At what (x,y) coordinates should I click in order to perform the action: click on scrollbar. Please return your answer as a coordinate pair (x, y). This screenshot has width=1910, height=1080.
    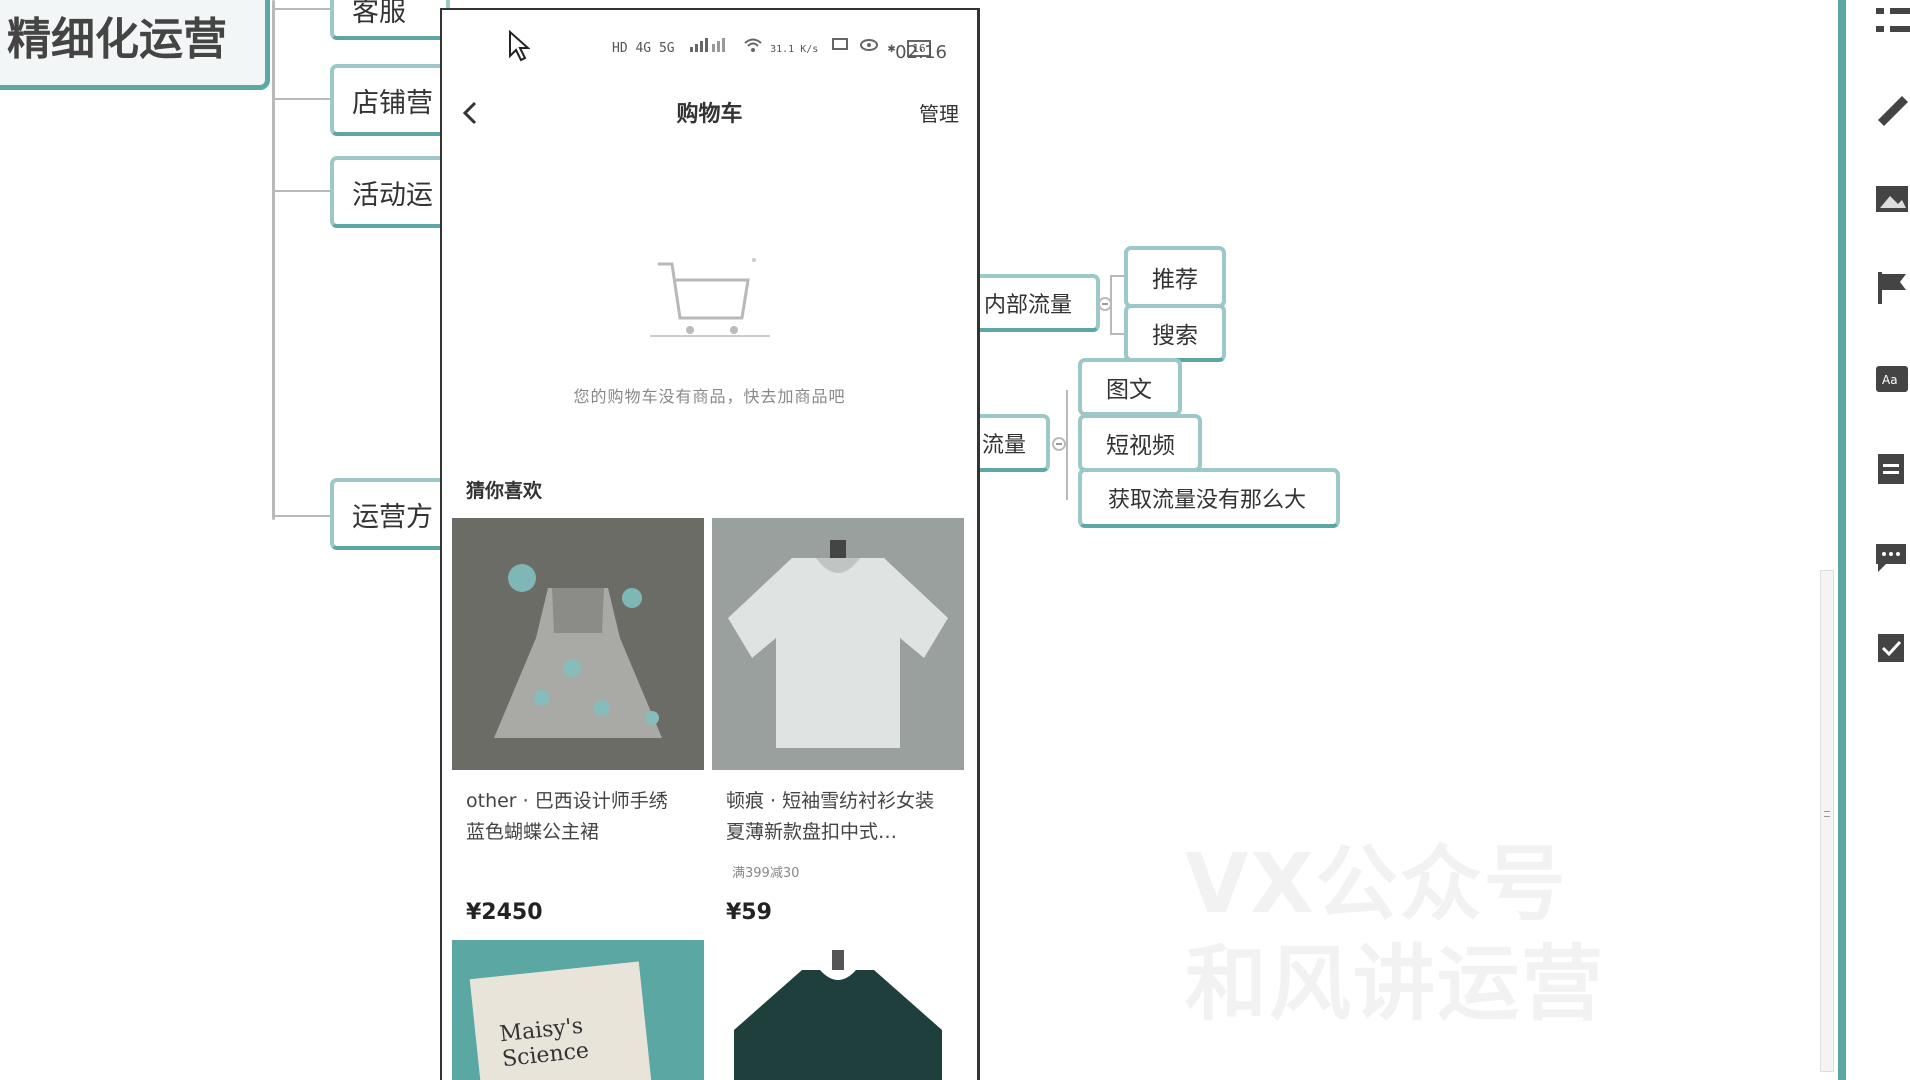
    Looking at the image, I should click on (1827, 821).